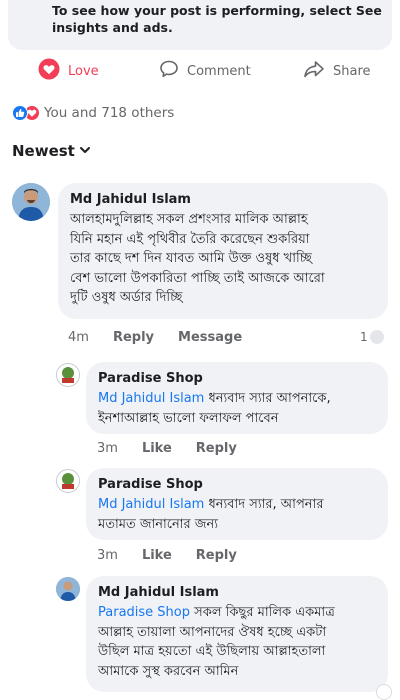 This screenshot has height=700, width=400. Describe the element at coordinates (144, 612) in the screenshot. I see `mention-link: Paradise Shop` at that location.